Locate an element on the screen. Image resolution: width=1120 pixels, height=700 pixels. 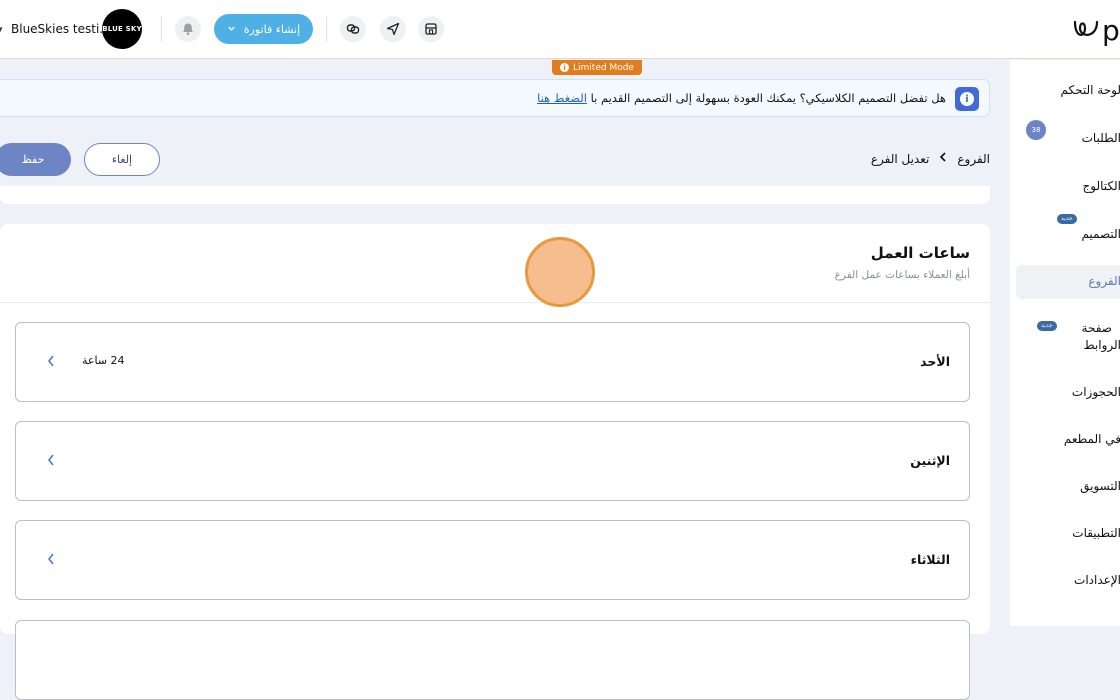
avatar: BLUE SKY is located at coordinates (122, 29).